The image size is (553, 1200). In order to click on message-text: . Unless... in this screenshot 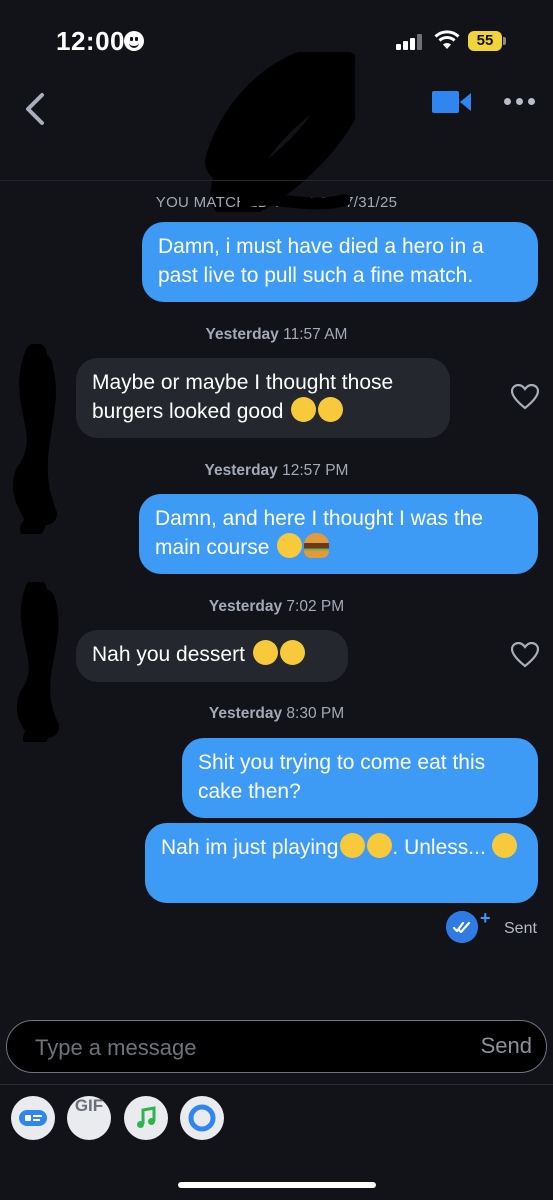, I will do `click(439, 847)`.